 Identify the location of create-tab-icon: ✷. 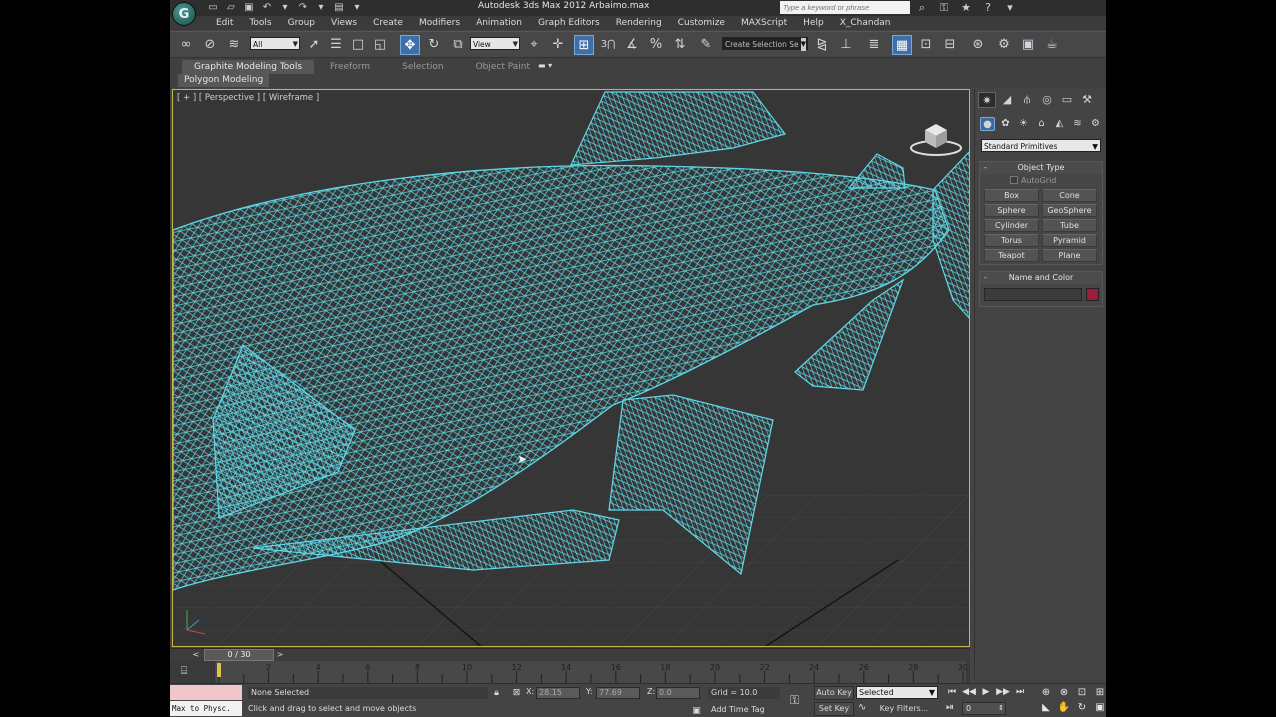
(987, 100).